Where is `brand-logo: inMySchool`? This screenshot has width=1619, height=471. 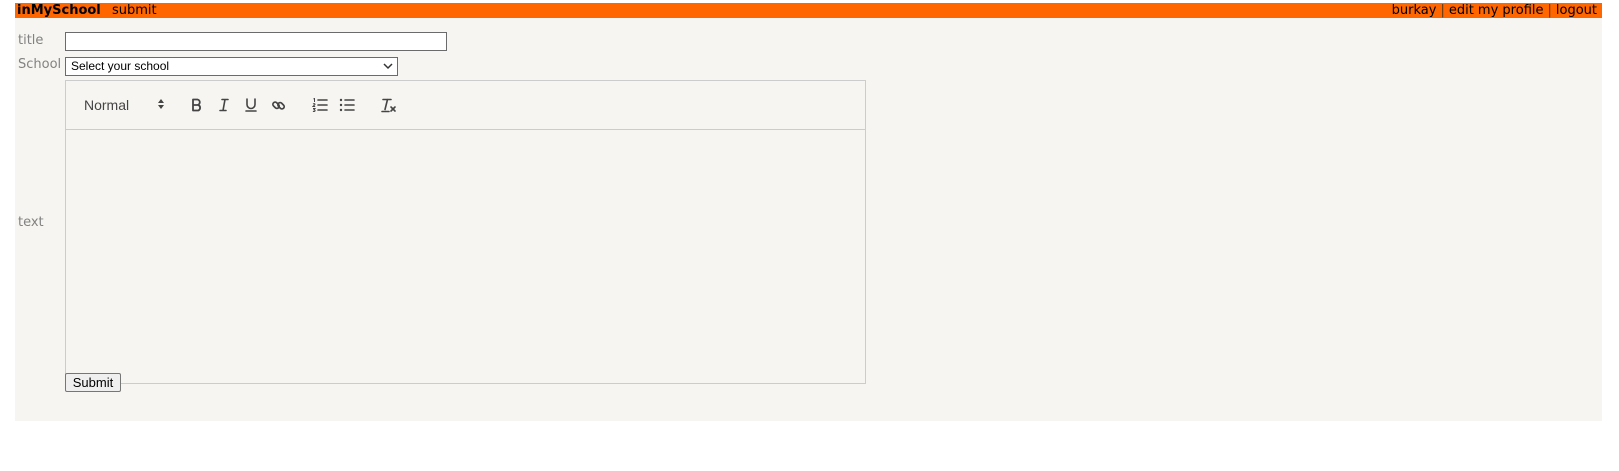 brand-logo: inMySchool is located at coordinates (59, 10).